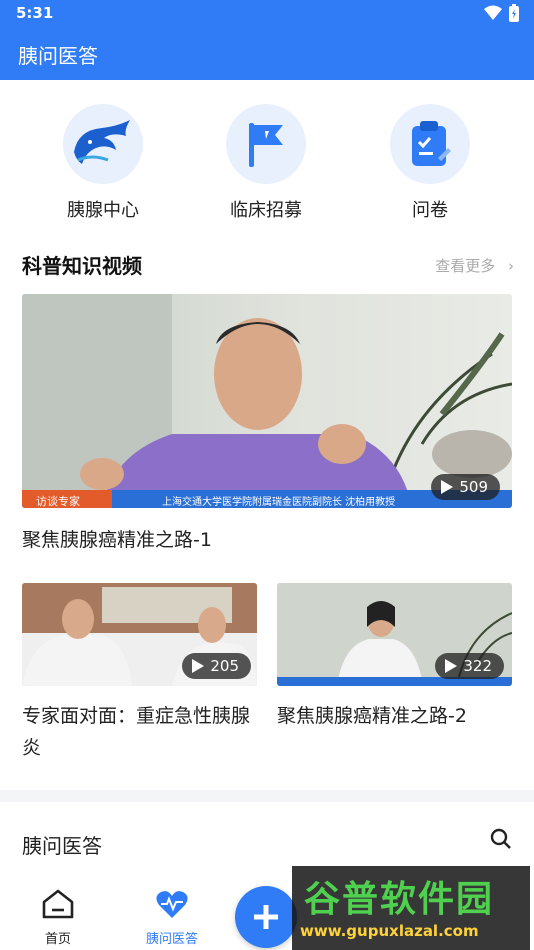 The image size is (534, 950). What do you see at coordinates (171, 939) in the screenshot?
I see `nav-label: 胰问医答` at bounding box center [171, 939].